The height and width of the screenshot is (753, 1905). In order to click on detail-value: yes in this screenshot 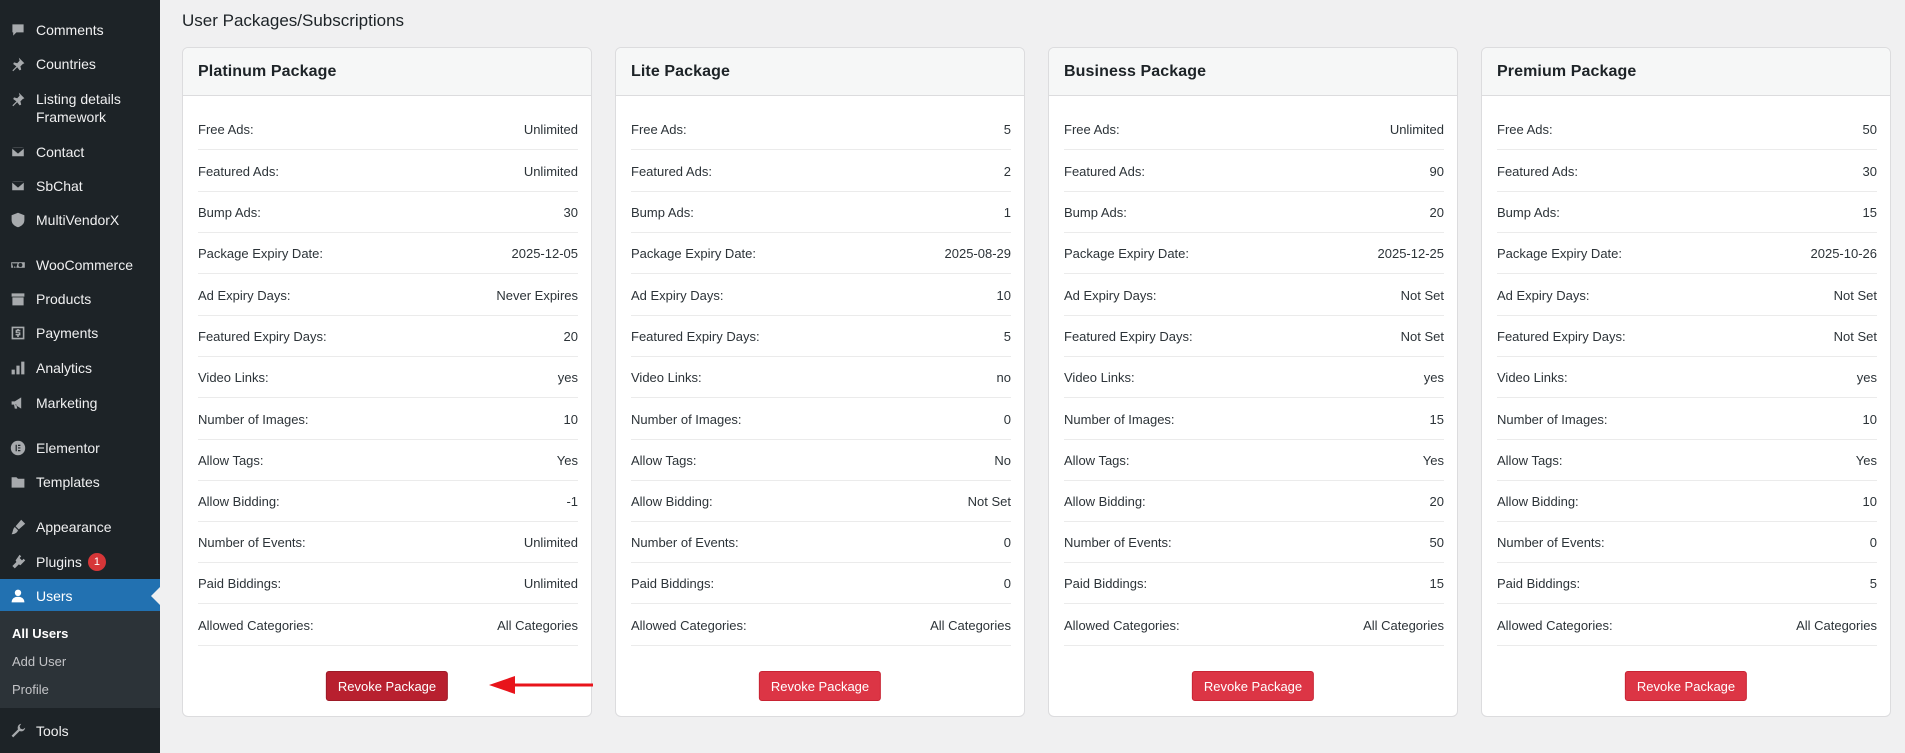, I will do `click(567, 377)`.